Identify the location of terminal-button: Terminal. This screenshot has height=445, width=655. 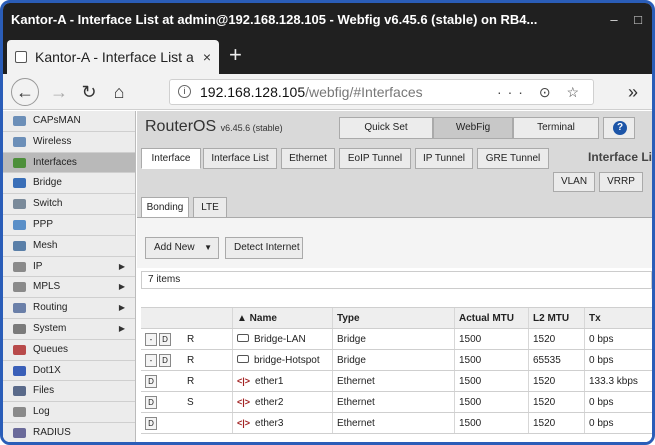
(556, 128).